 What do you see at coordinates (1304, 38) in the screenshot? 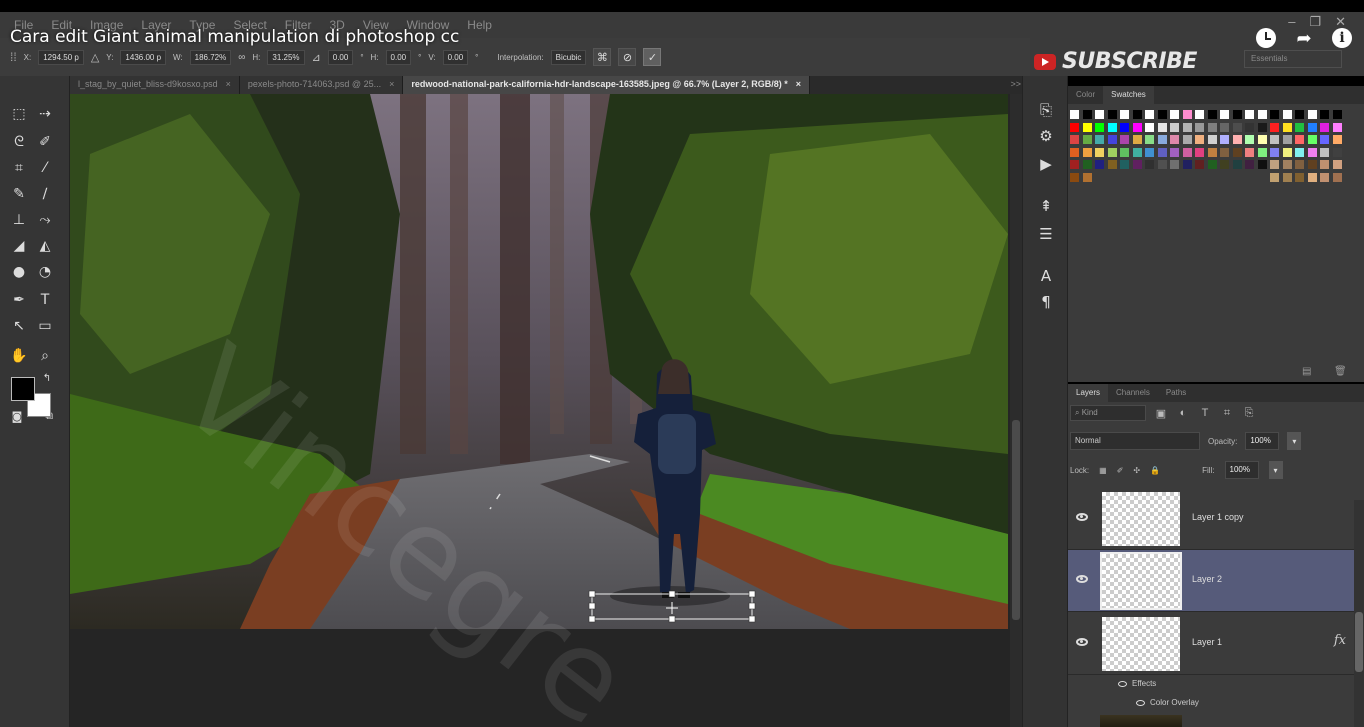
I see `share-arrow-icon: ➦` at bounding box center [1304, 38].